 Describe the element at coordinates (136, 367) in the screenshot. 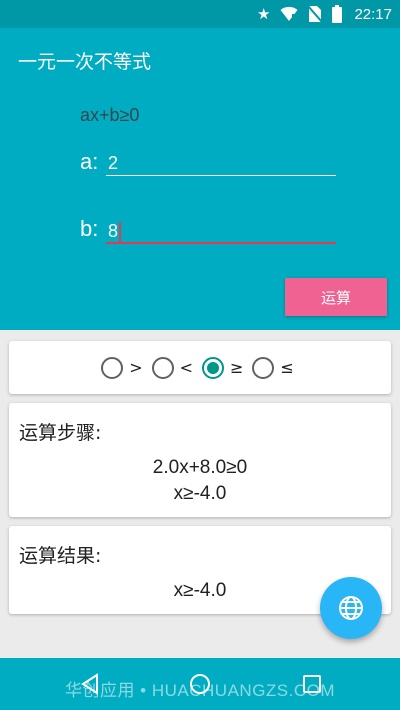

I see `radio-label: >` at that location.